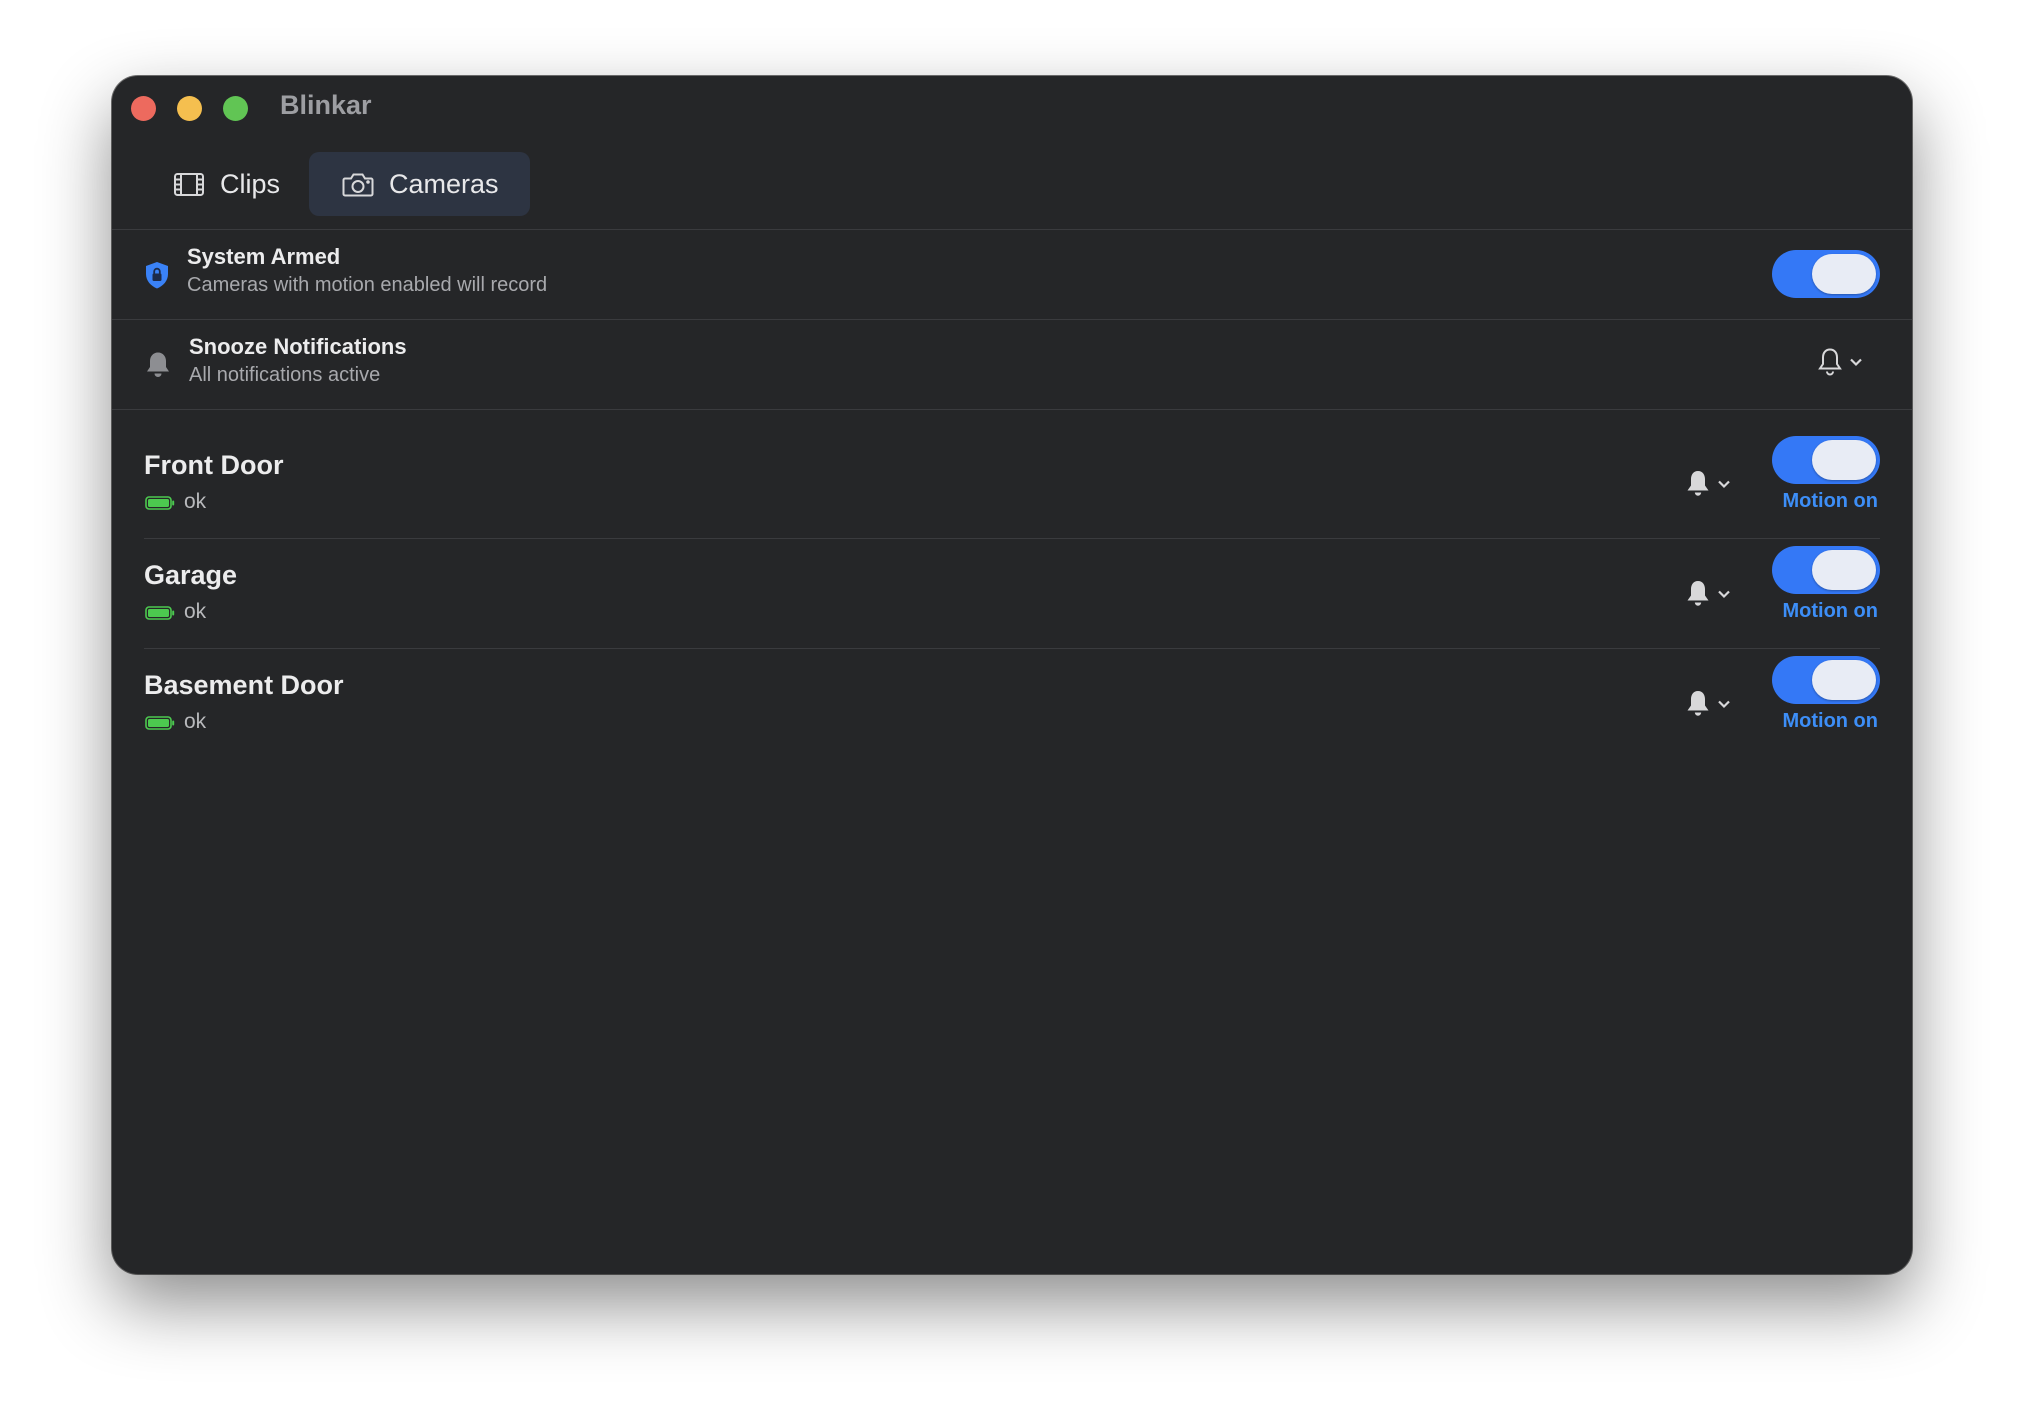 The height and width of the screenshot is (1424, 2024). I want to click on camera-row-garage: Garage ok Motion on, so click(1012, 593).